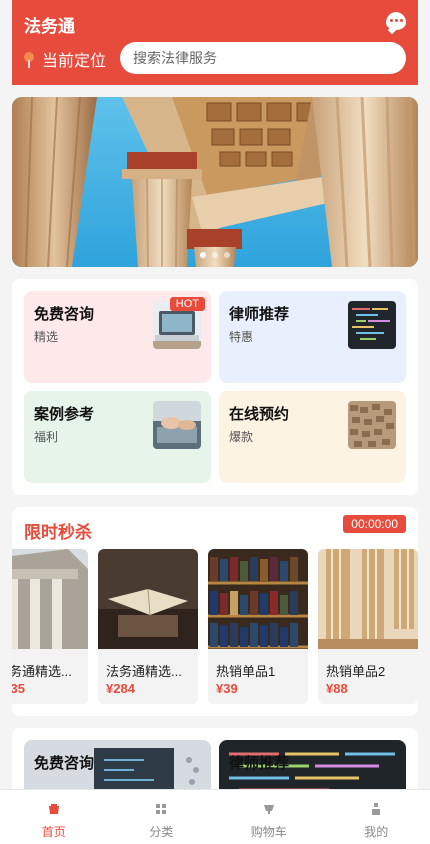  Describe the element at coordinates (337, 688) in the screenshot. I see `product-price: ¥88` at that location.